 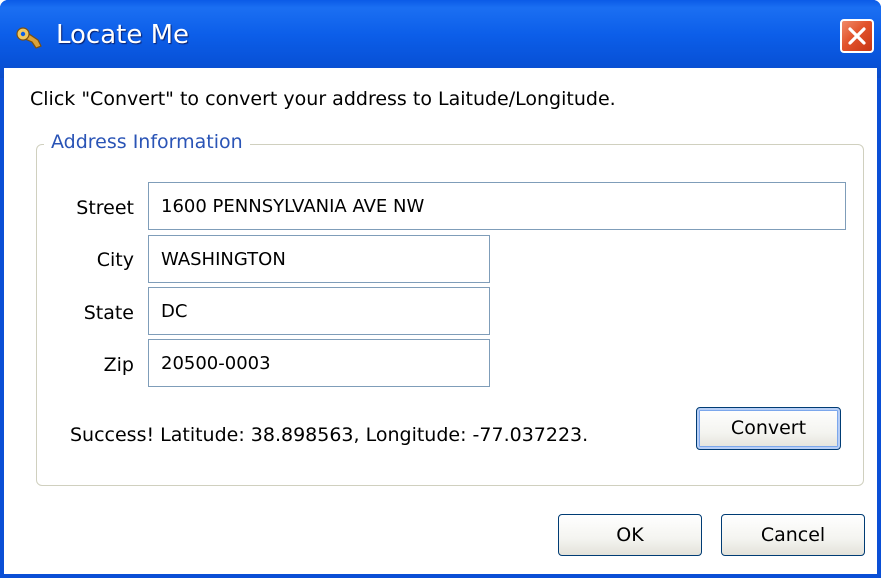 I want to click on window-title: Locate Me, so click(x=123, y=35).